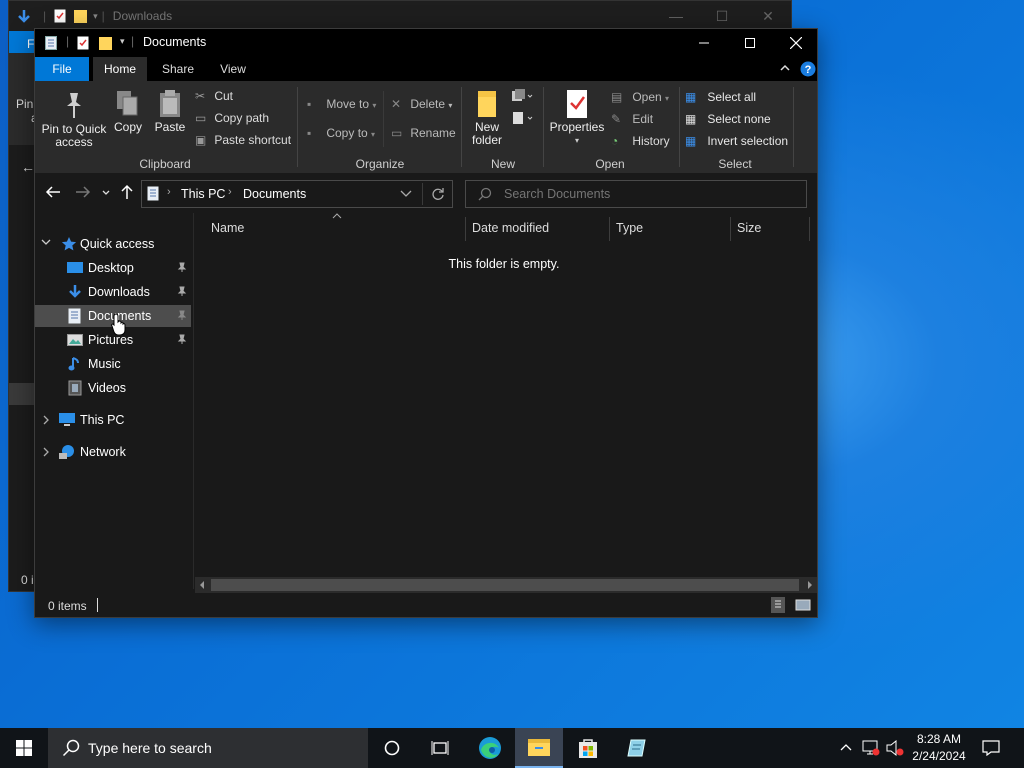 The width and height of the screenshot is (1024, 768). Describe the element at coordinates (647, 97) in the screenshot. I see `open-label: Open` at that location.